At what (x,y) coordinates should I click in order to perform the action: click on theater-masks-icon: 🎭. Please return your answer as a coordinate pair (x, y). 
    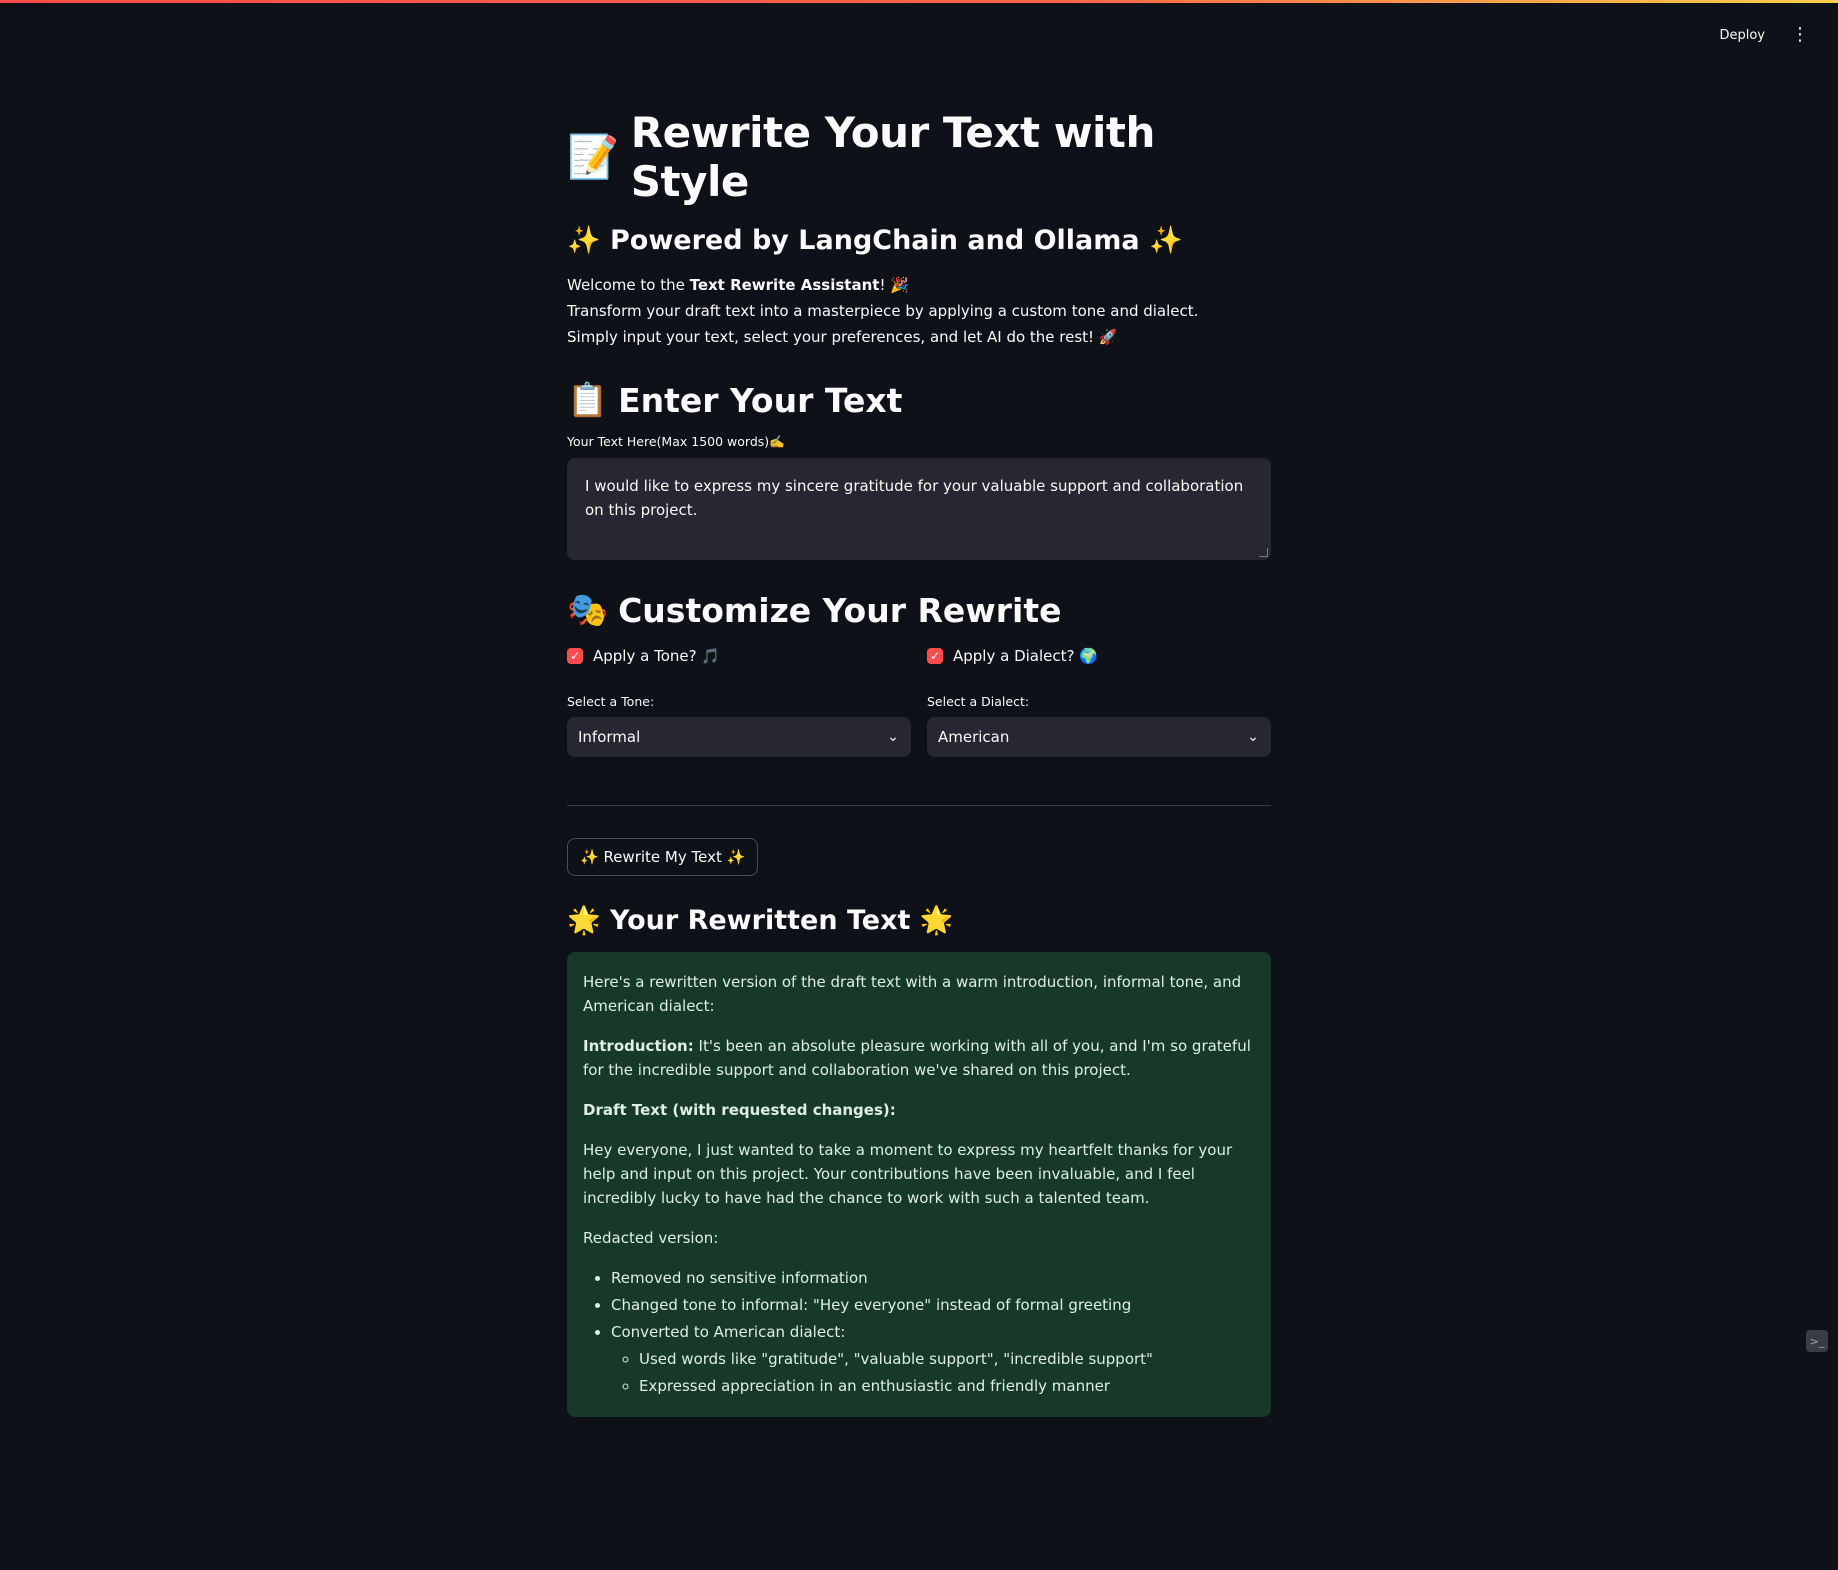
    Looking at the image, I should click on (588, 609).